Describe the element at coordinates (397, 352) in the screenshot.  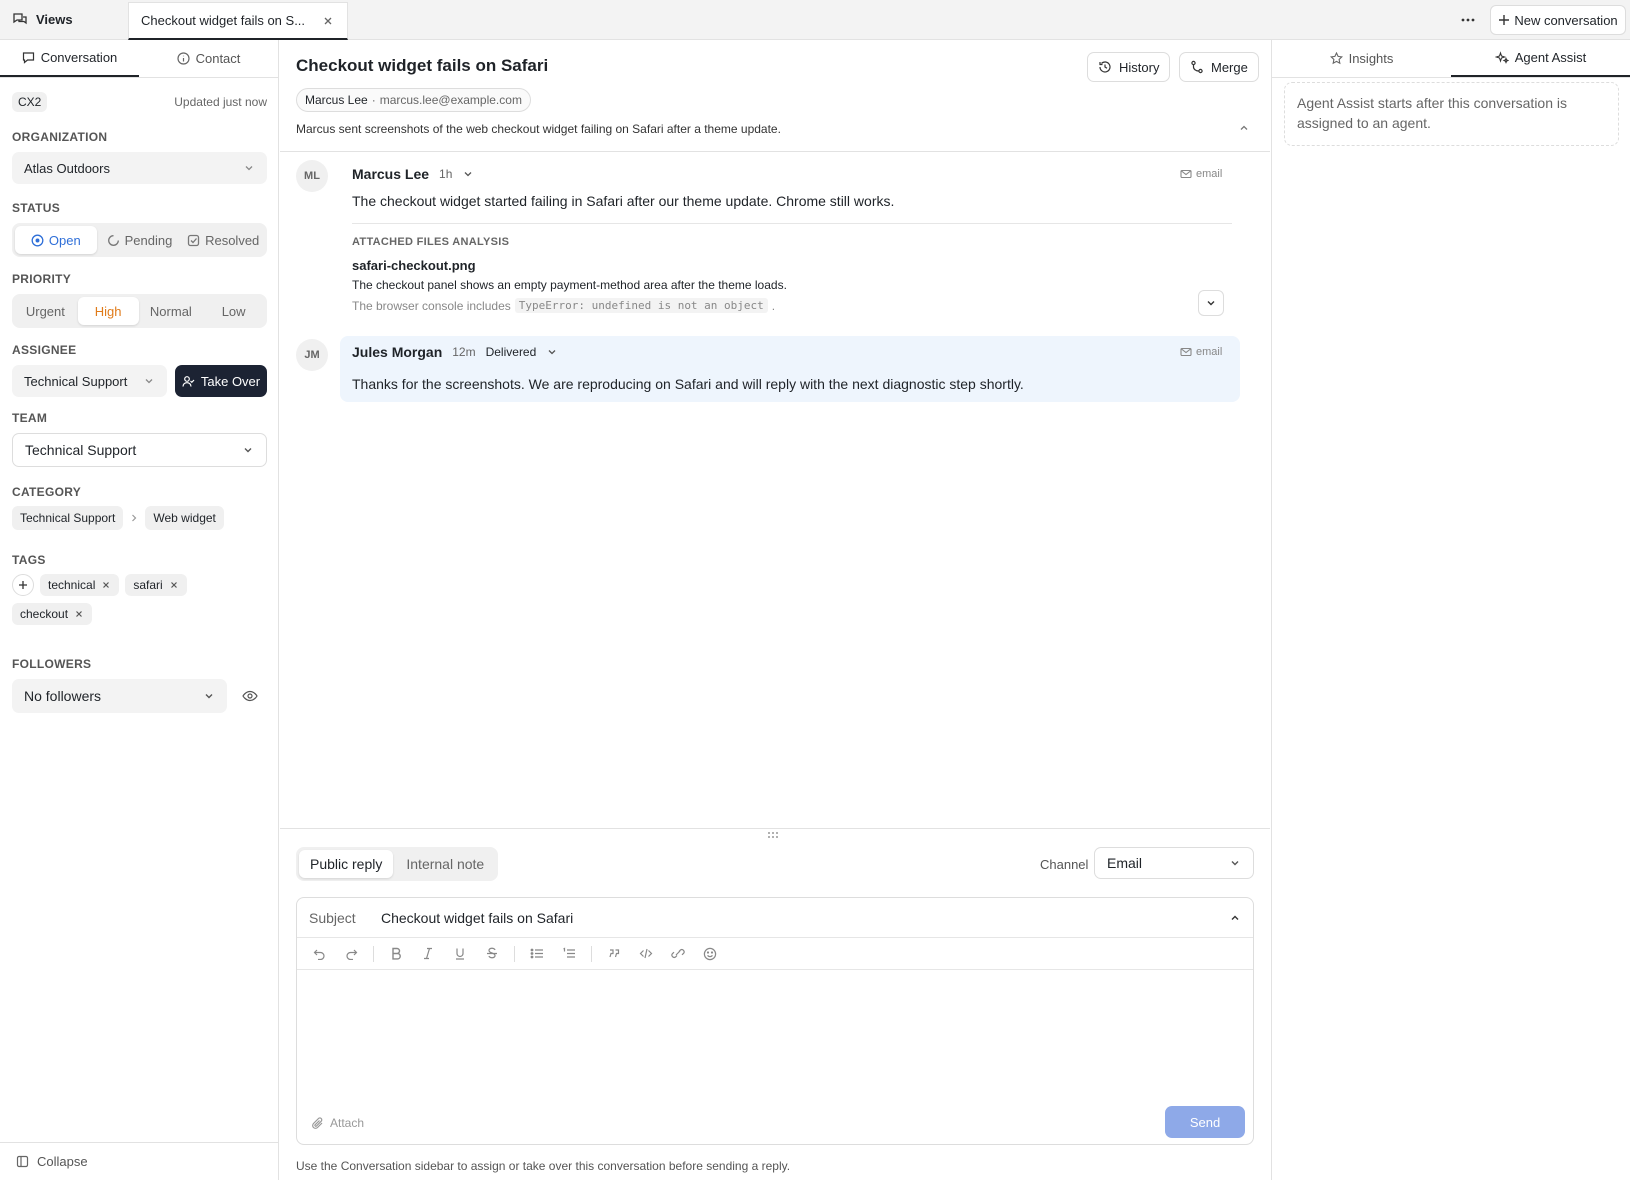
I see `message-author: Jules Morgan` at that location.